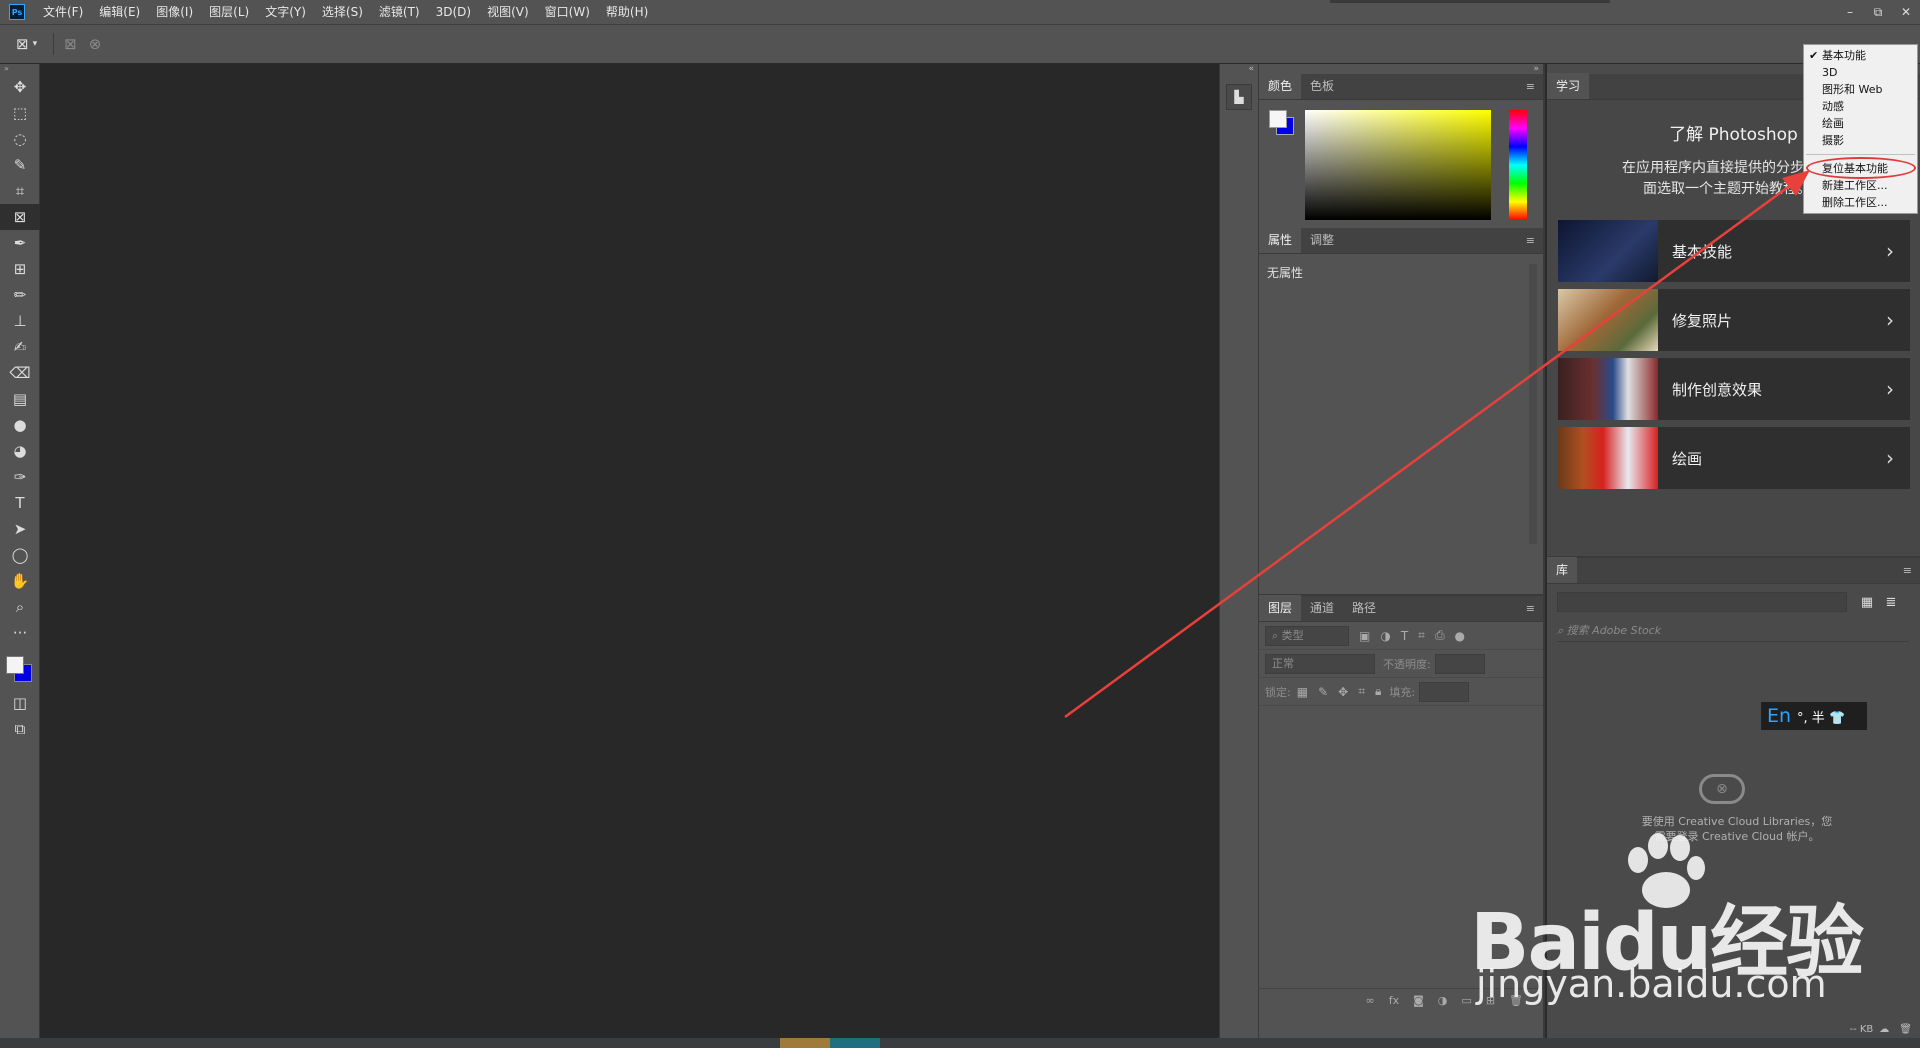 Image resolution: width=1920 pixels, height=1048 pixels. I want to click on ime-mode: En, so click(1779, 716).